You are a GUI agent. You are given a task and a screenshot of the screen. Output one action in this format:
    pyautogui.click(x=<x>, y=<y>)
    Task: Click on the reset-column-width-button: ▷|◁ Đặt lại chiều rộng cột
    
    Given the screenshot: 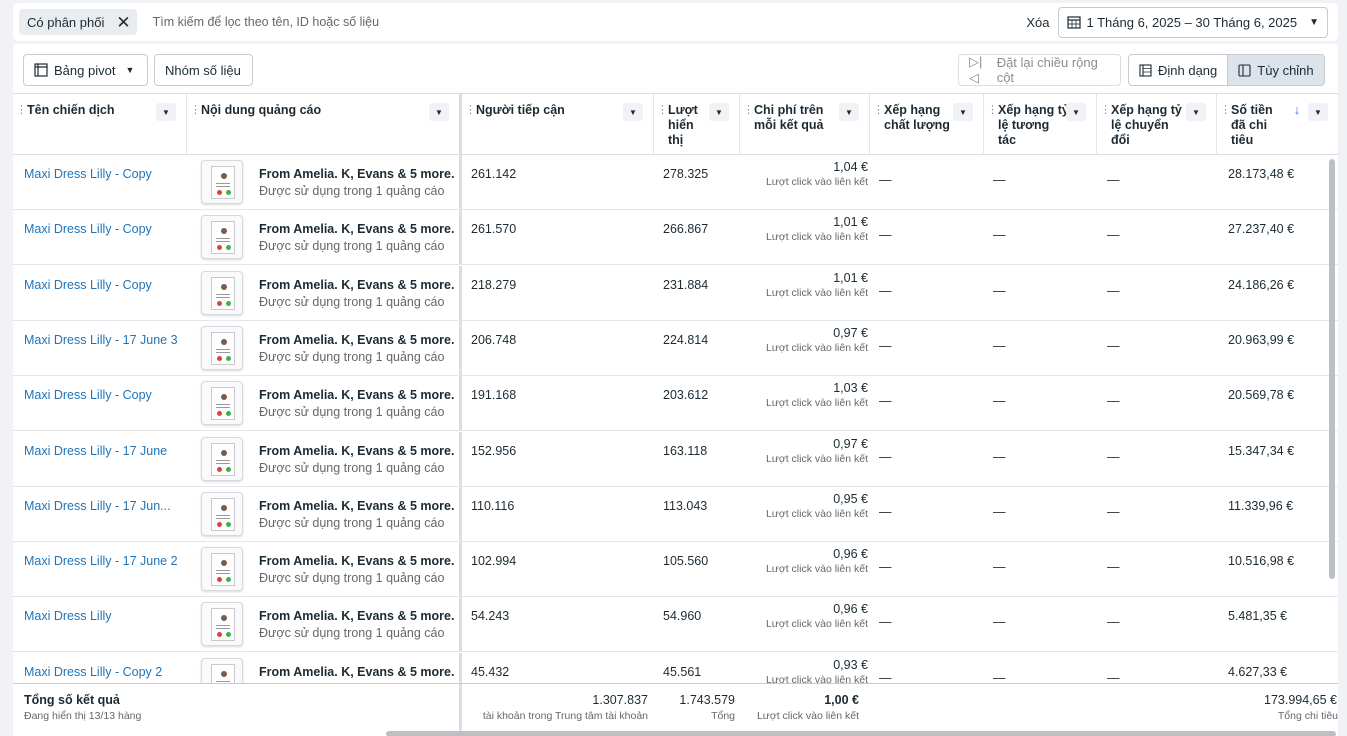 What is the action you would take?
    pyautogui.click(x=1039, y=70)
    